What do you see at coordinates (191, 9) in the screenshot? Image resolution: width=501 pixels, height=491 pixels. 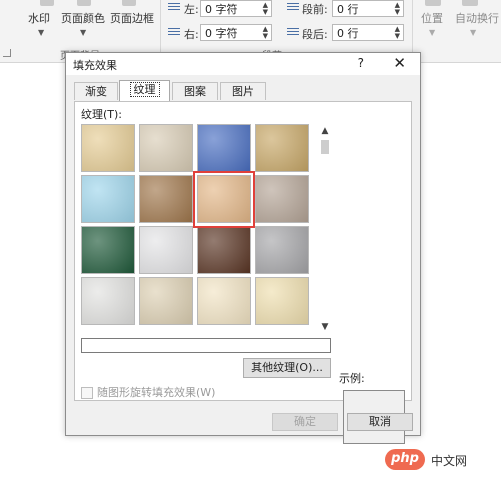 I see `indent-left-label: 左:` at bounding box center [191, 9].